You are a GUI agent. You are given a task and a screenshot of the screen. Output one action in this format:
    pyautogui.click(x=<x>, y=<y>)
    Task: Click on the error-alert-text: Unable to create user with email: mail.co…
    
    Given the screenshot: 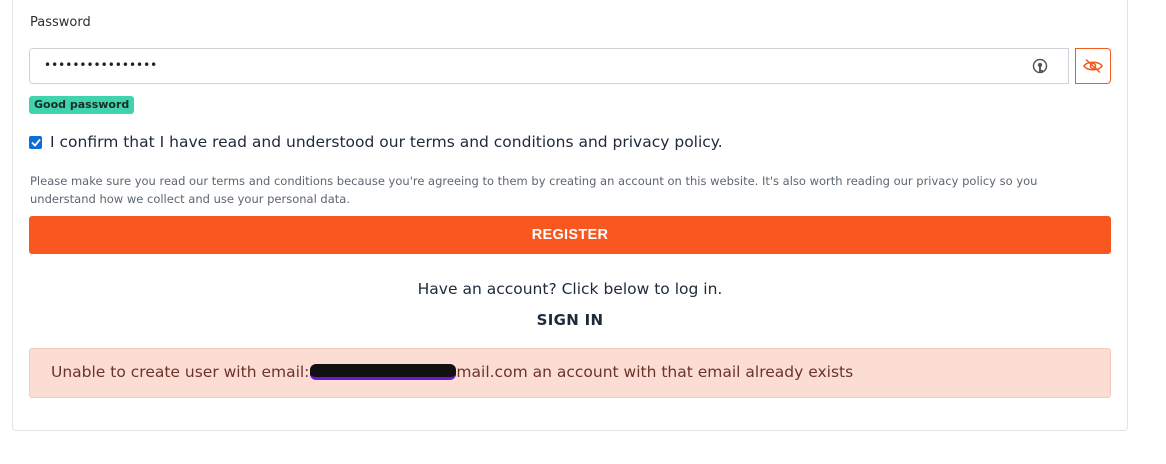 What is the action you would take?
    pyautogui.click(x=452, y=372)
    